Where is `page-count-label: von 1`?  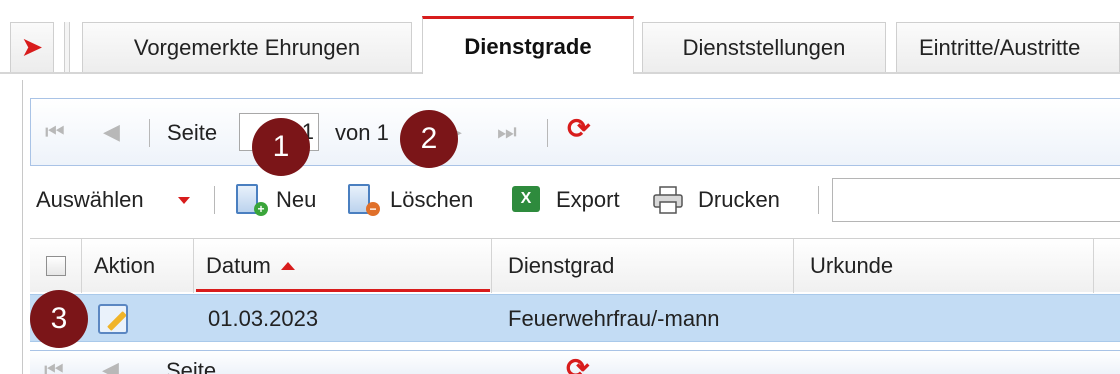 page-count-label: von 1 is located at coordinates (362, 132).